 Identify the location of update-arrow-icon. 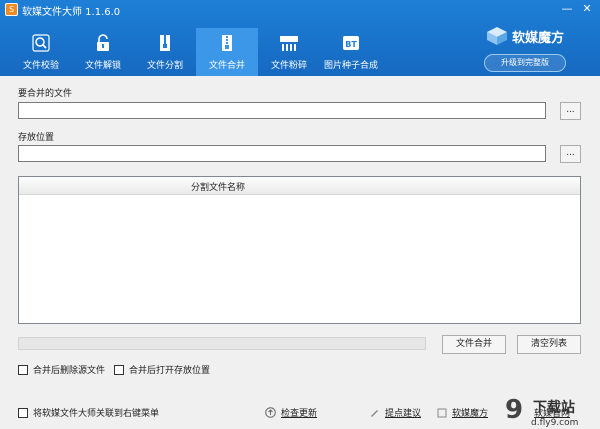
(270, 412).